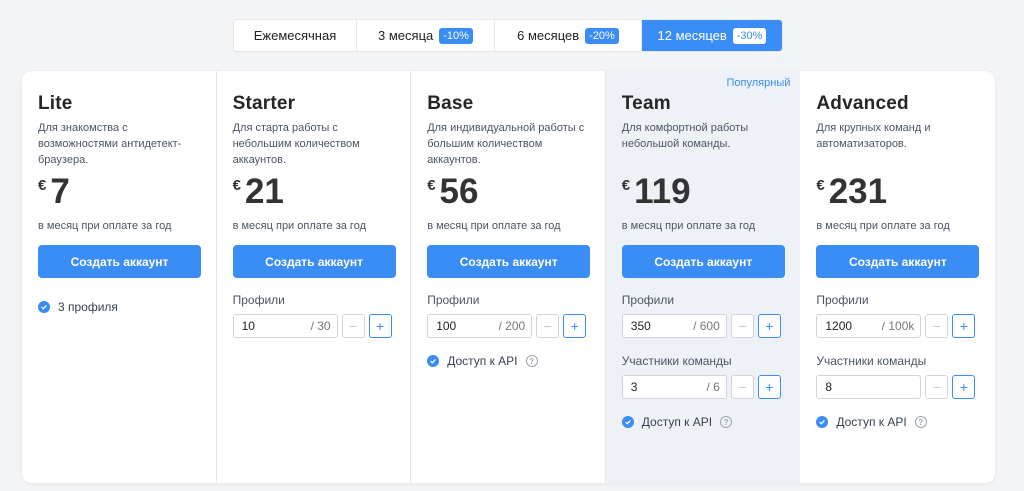 The width and height of the screenshot is (1024, 491). What do you see at coordinates (88, 307) in the screenshot?
I see `feature-label: 3 профиля` at bounding box center [88, 307].